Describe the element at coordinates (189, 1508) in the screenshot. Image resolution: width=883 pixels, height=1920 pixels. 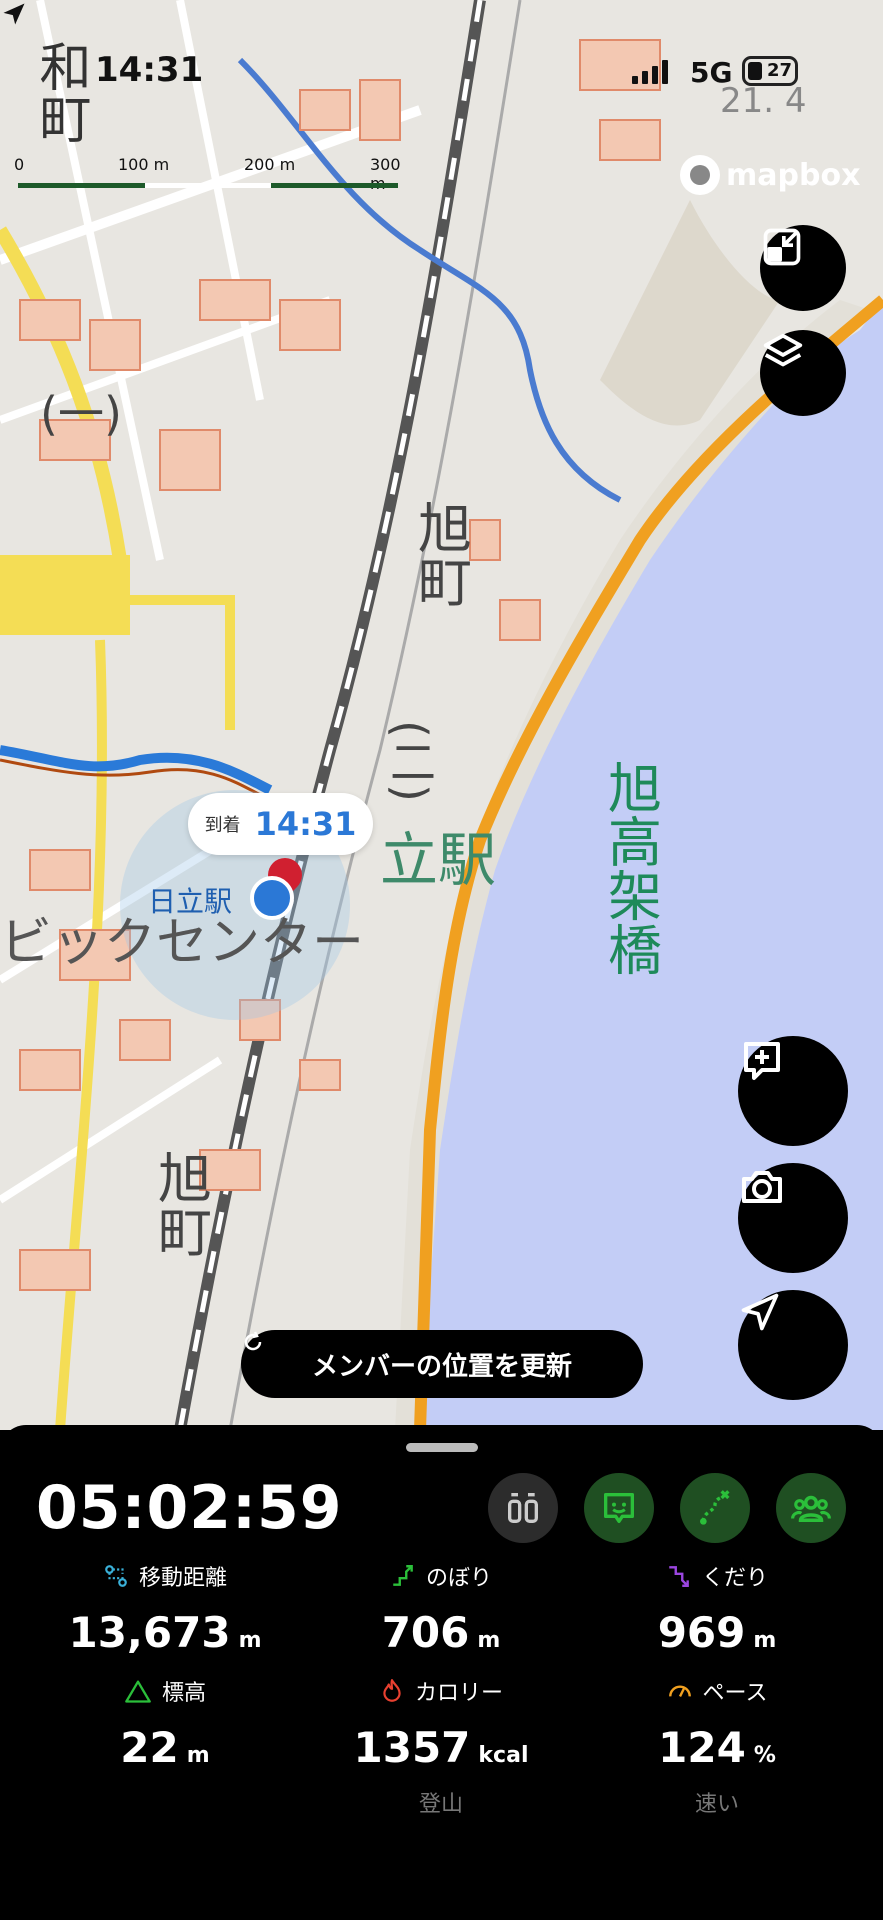
I see `elapsed-time: 05:02:59` at that location.